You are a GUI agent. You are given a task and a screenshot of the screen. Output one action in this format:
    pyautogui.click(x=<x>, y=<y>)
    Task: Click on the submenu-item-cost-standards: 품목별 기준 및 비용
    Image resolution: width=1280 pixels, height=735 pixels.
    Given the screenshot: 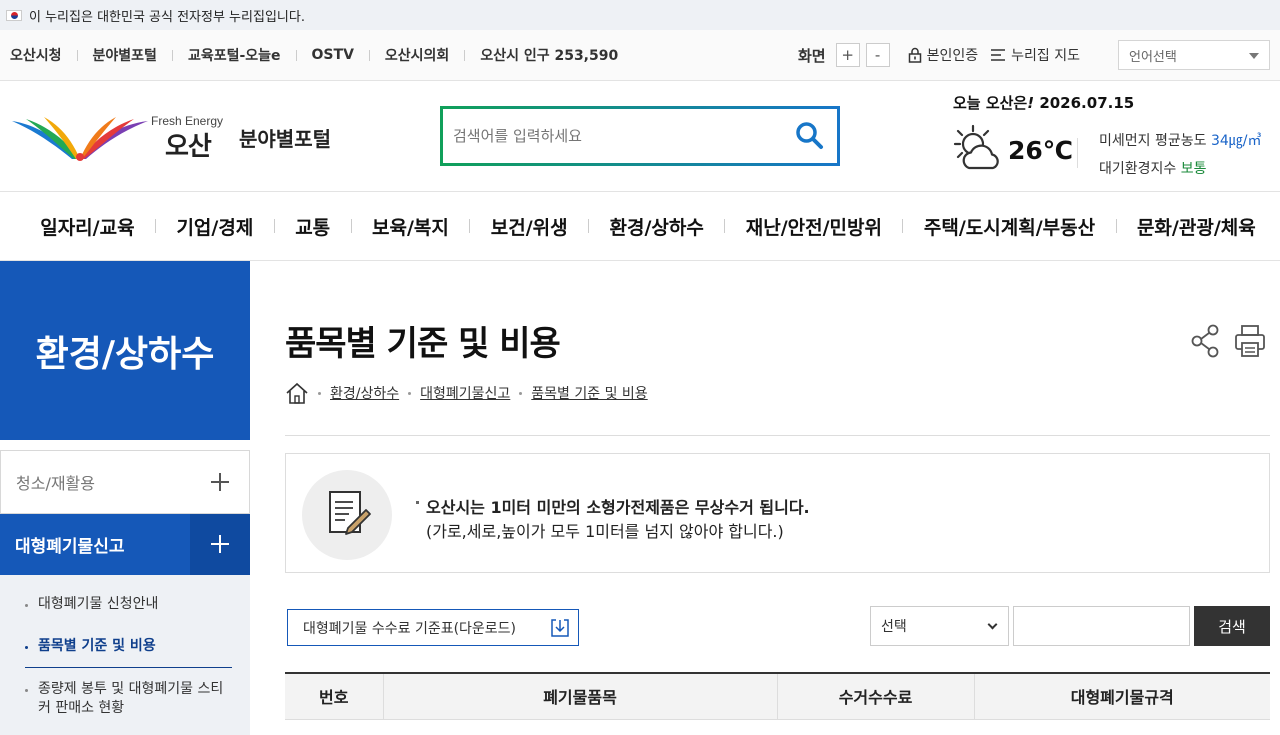 What is the action you would take?
    pyautogui.click(x=128, y=646)
    